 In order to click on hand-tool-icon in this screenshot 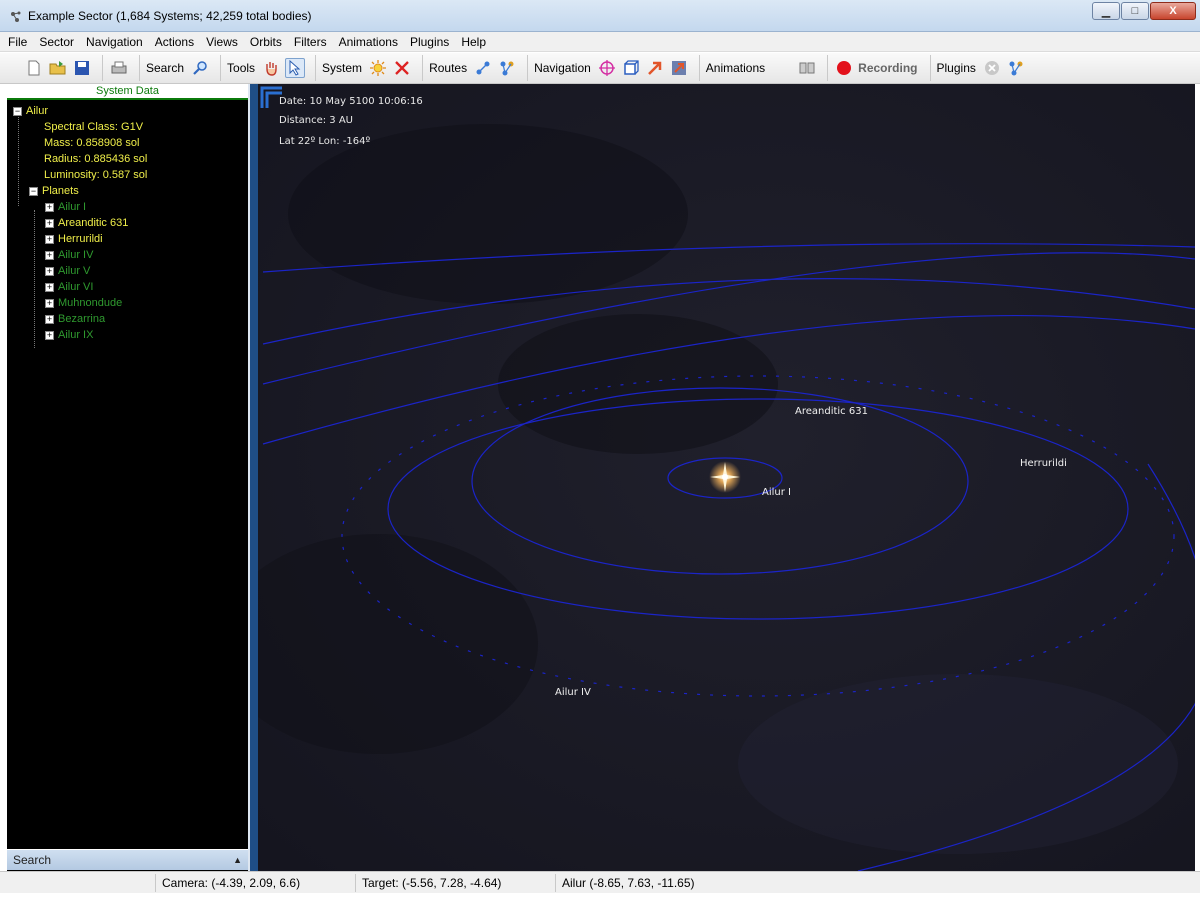, I will do `click(271, 68)`.